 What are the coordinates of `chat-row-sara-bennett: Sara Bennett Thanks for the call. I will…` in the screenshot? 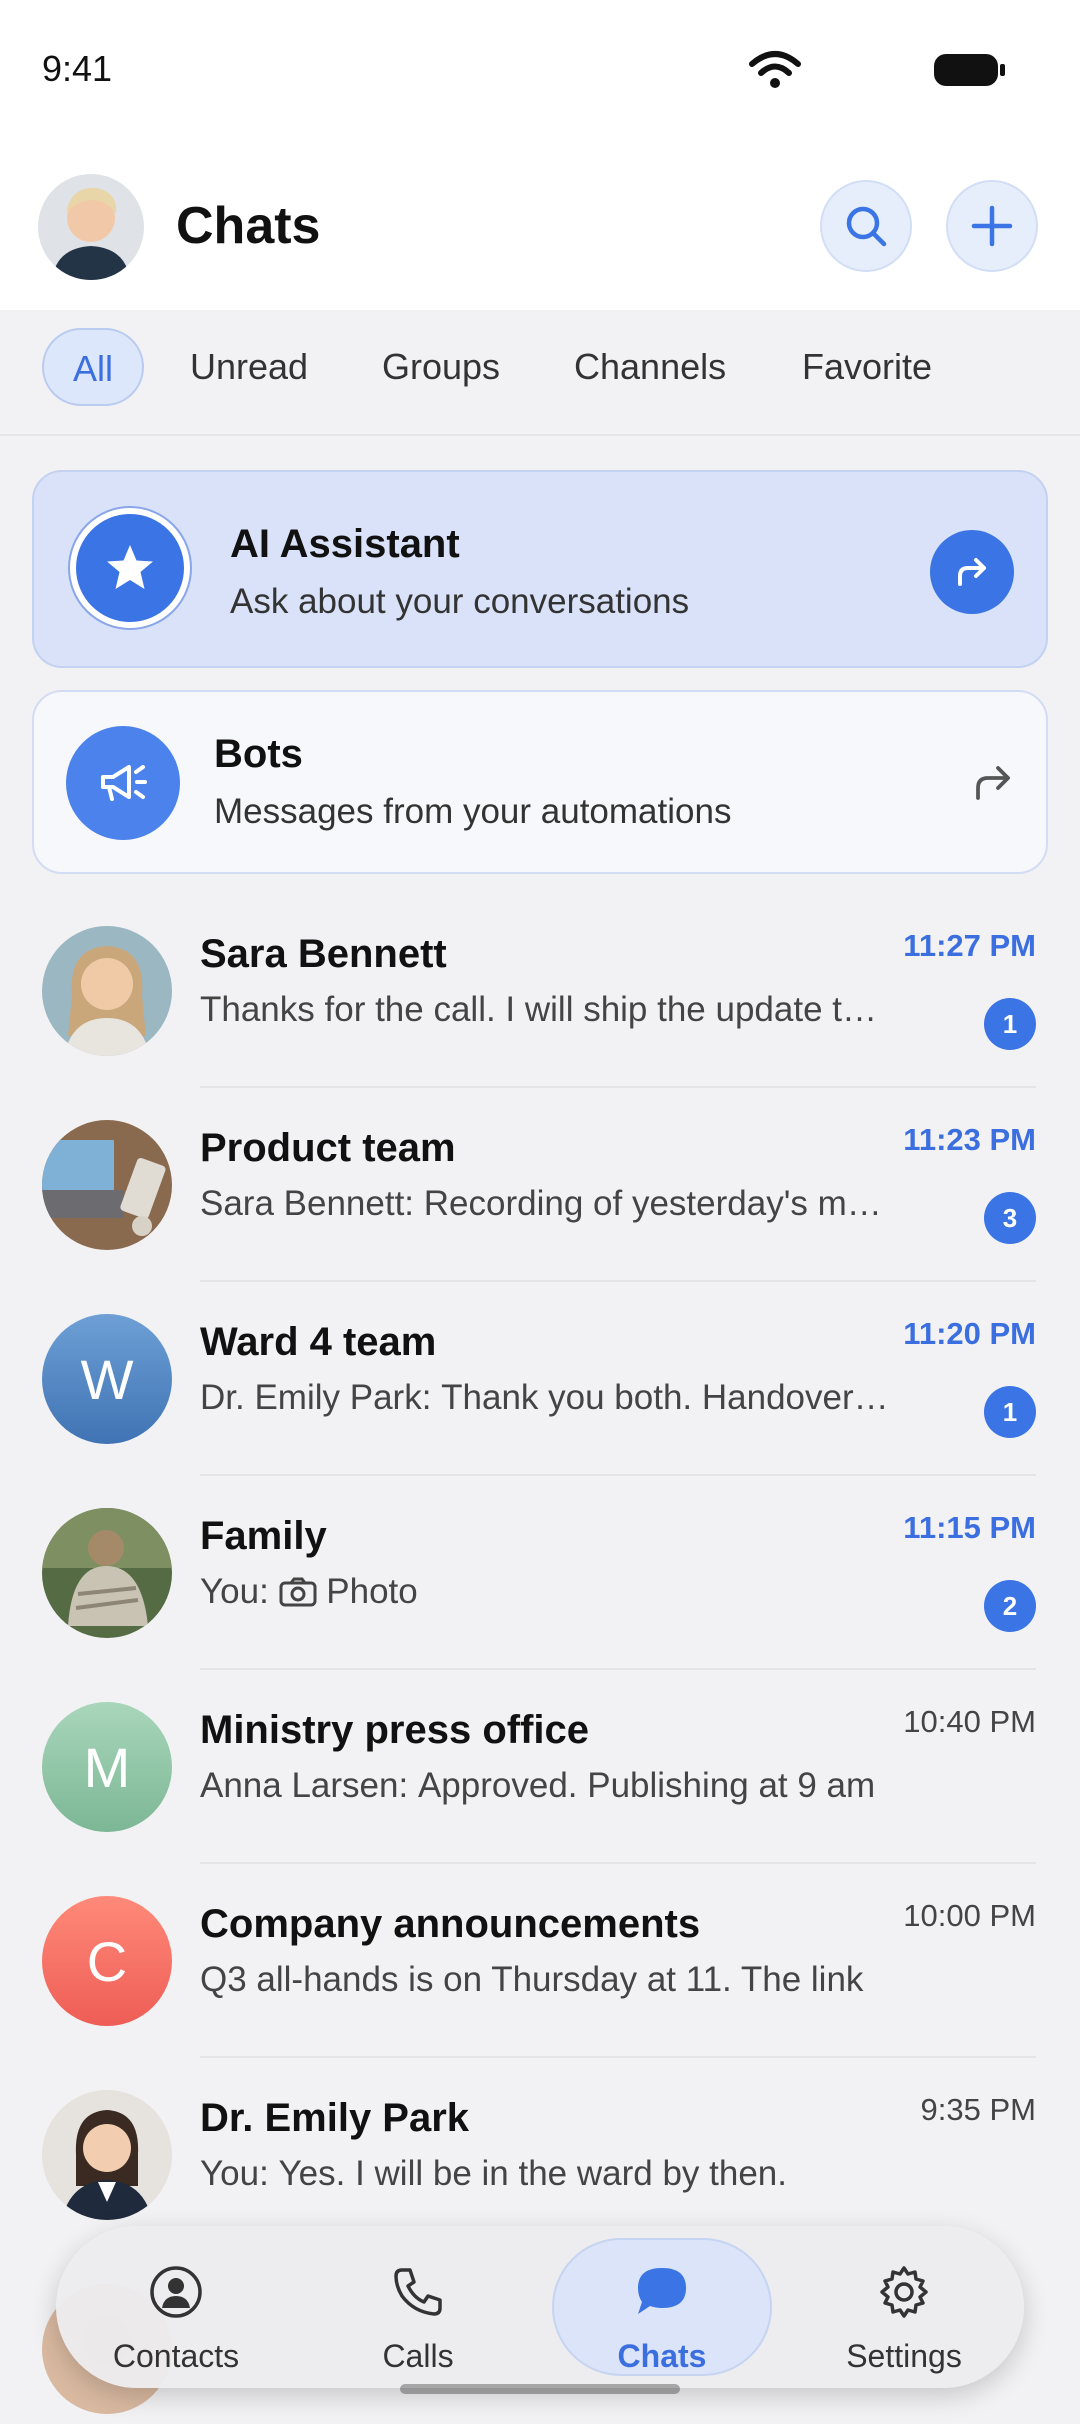 It's located at (540, 991).